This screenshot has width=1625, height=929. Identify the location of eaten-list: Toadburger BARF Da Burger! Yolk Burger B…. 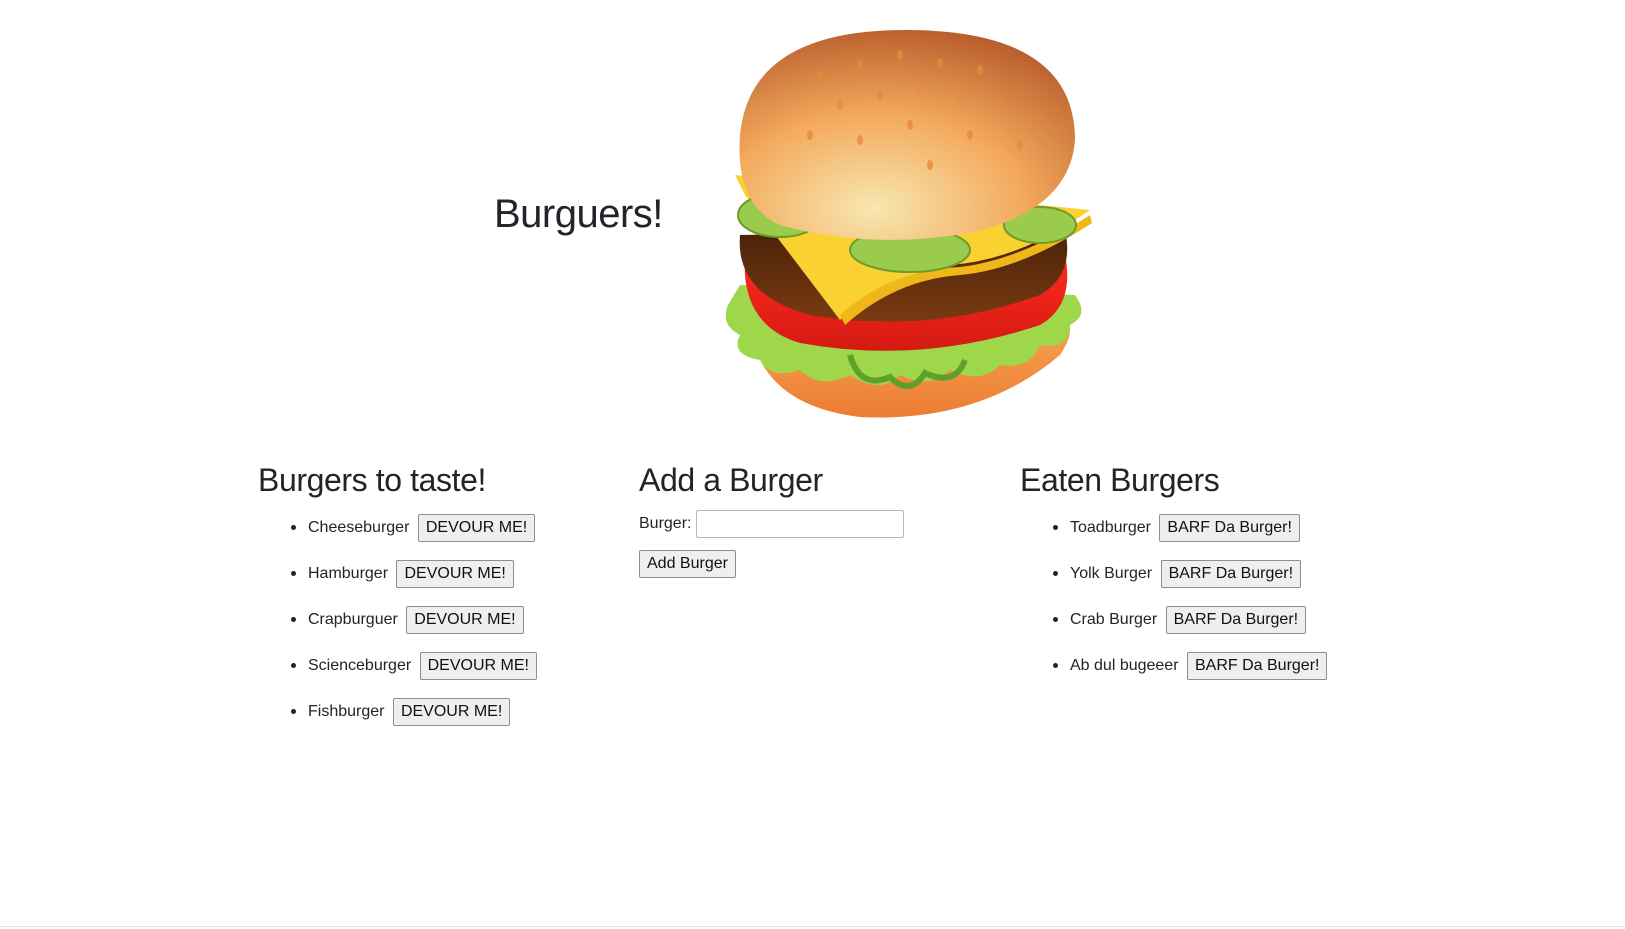
(1174, 596).